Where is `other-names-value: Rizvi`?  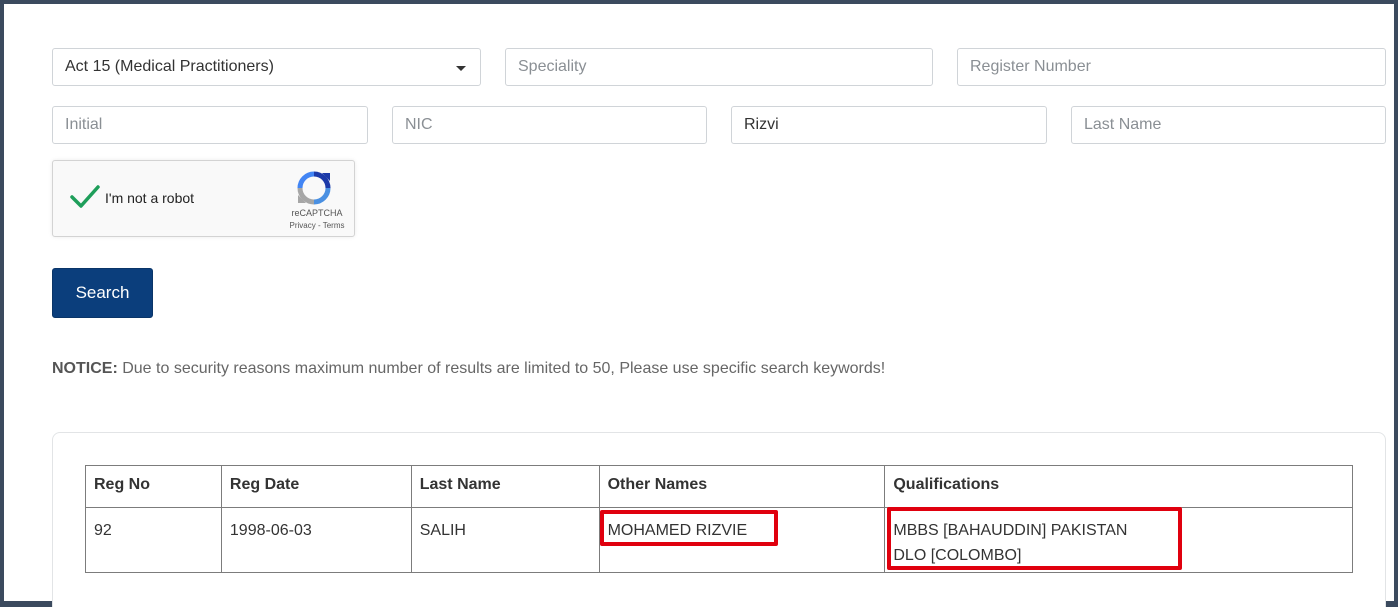 other-names-value: Rizvi is located at coordinates (761, 124).